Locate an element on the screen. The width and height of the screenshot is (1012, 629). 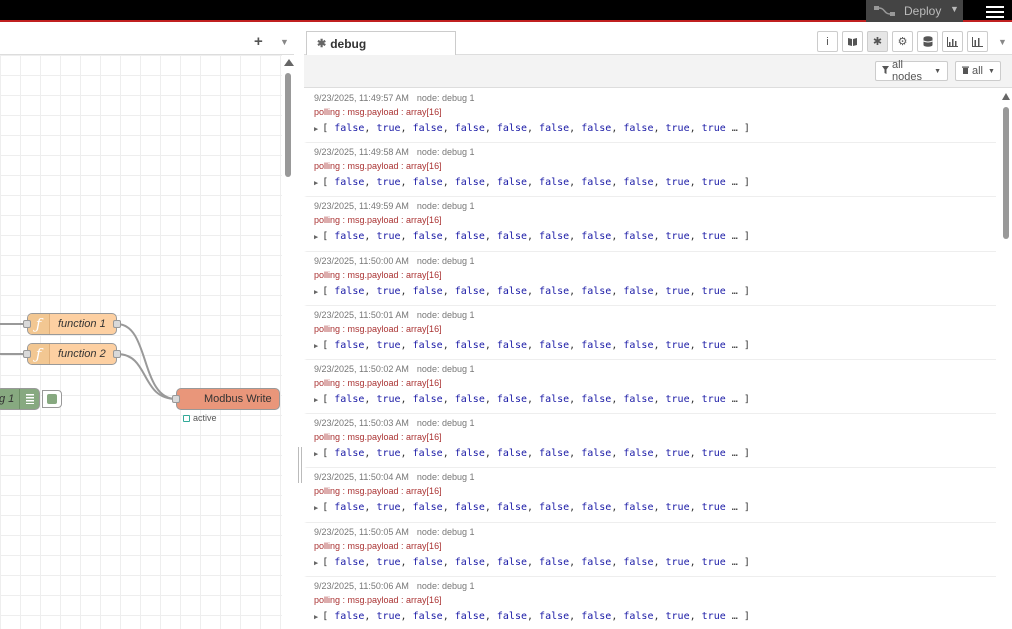
clear-messages-button: all ▼ is located at coordinates (978, 71).